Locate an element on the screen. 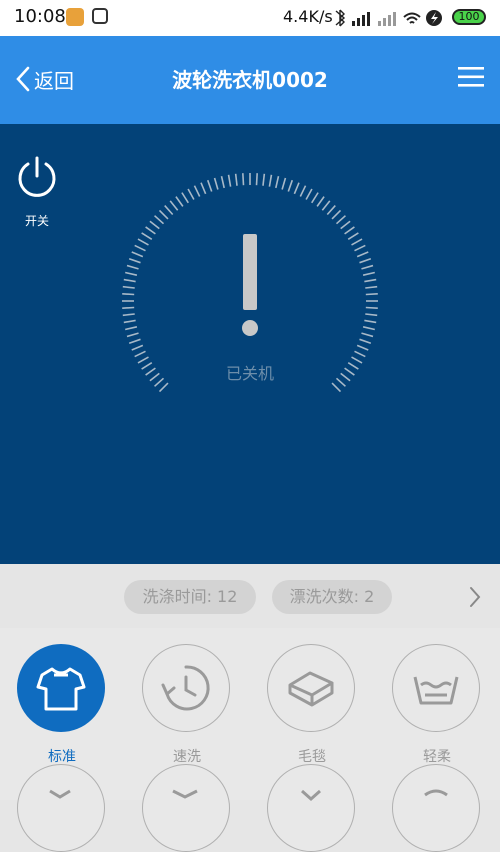 The height and width of the screenshot is (852, 500). status-time: 10:08 is located at coordinates (40, 16).